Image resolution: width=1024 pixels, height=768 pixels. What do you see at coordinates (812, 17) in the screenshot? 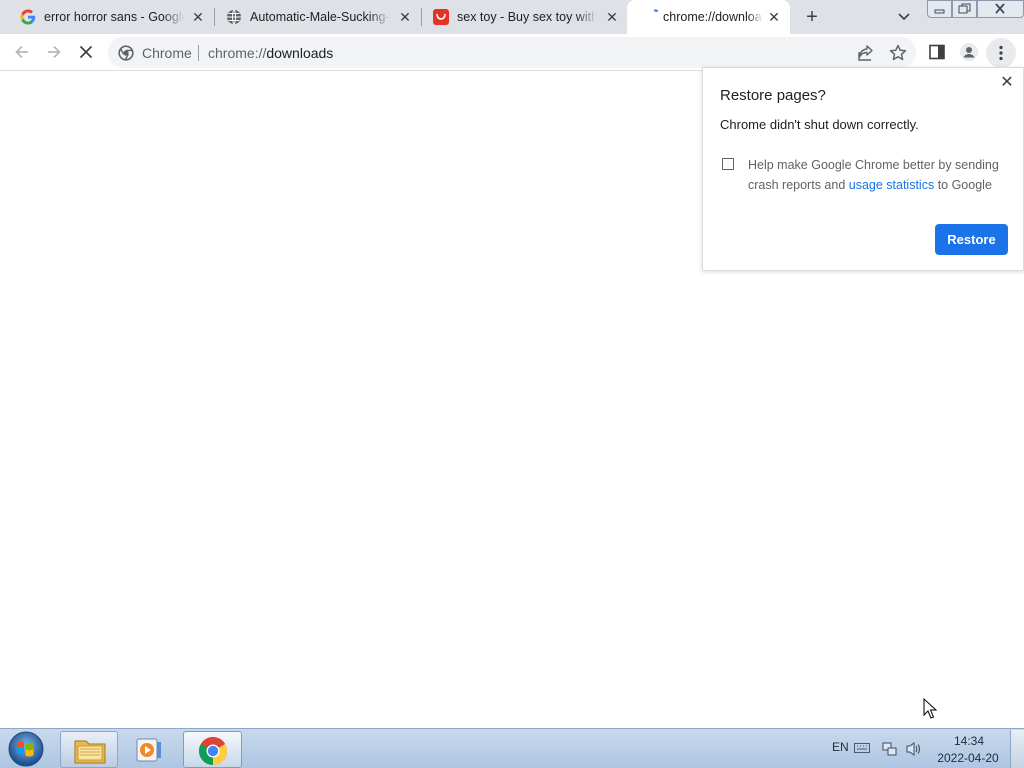
I see `new-tab-button: +` at bounding box center [812, 17].